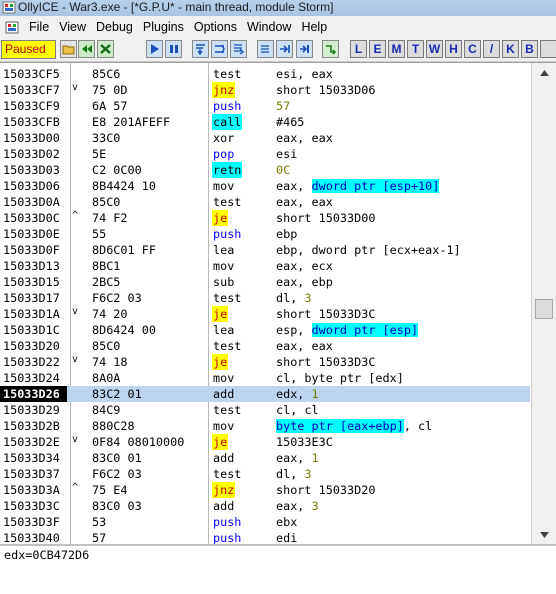  I want to click on patches-window-button: /, so click(491, 49).